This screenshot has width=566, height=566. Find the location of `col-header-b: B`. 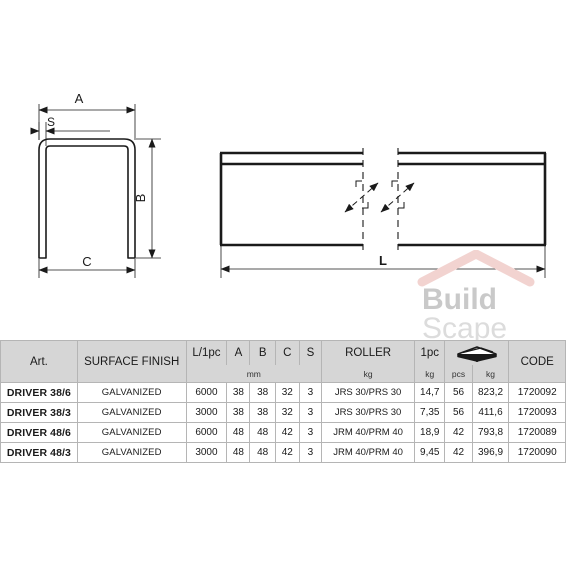

col-header-b: B is located at coordinates (262, 352).